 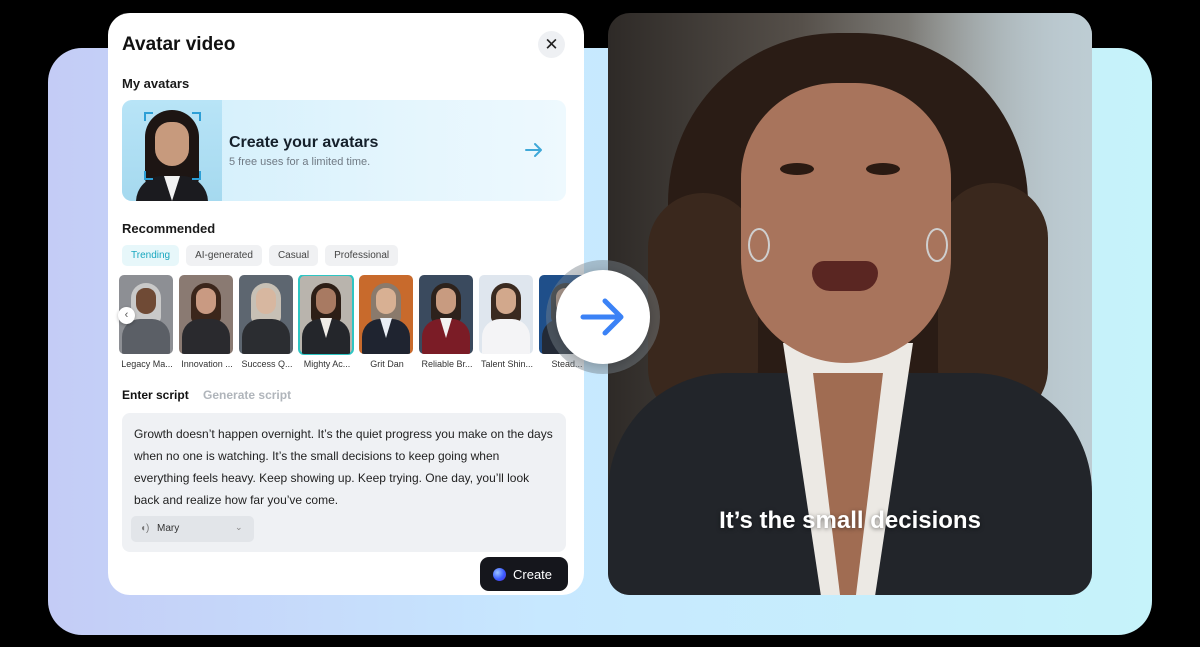 I want to click on chevron-left-icon: ‹, so click(x=126, y=315).